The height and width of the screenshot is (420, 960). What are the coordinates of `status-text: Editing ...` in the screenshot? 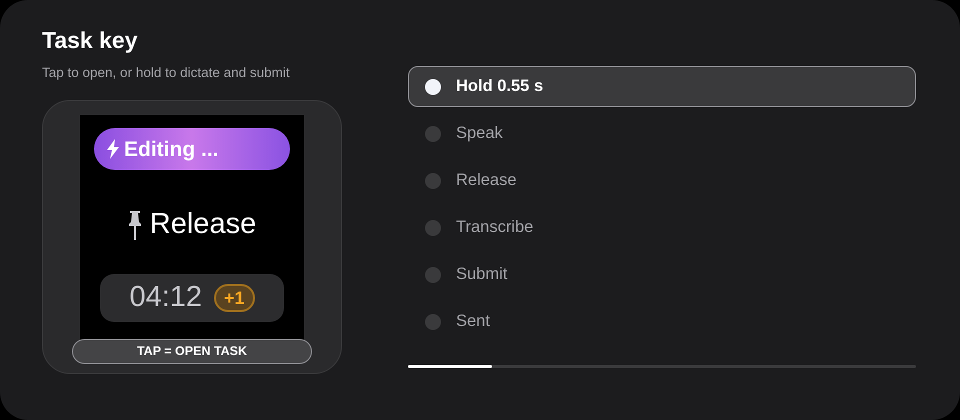 It's located at (171, 149).